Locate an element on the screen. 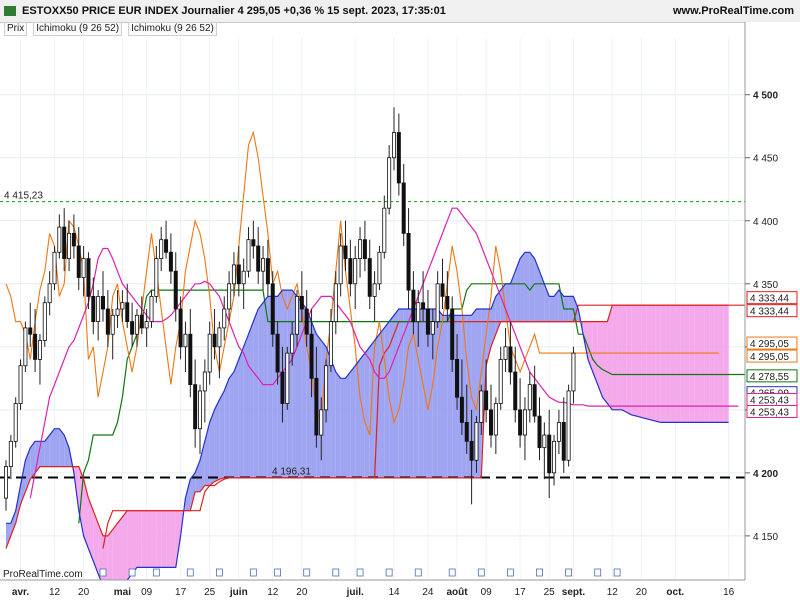 The width and height of the screenshot is (800, 600). reference-line-label: 4 415,23 is located at coordinates (23, 196).